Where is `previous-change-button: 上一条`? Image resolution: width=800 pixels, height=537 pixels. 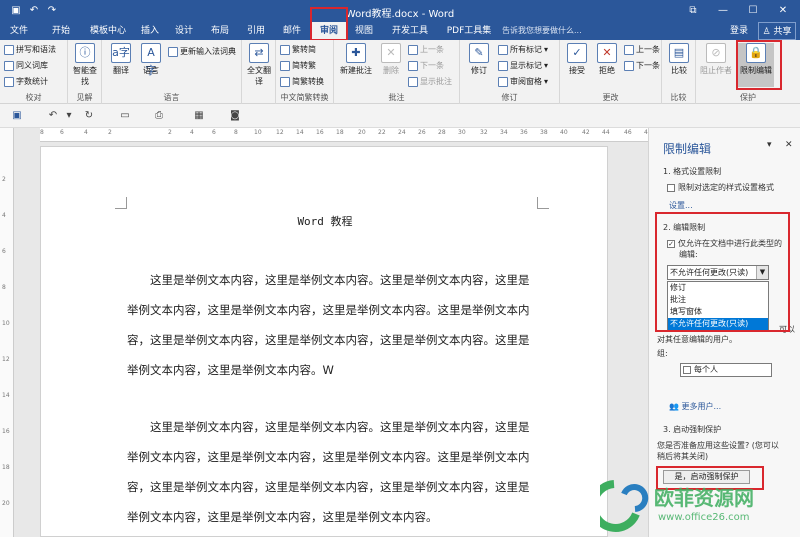
previous-change-button: 上一条 is located at coordinates (642, 49).